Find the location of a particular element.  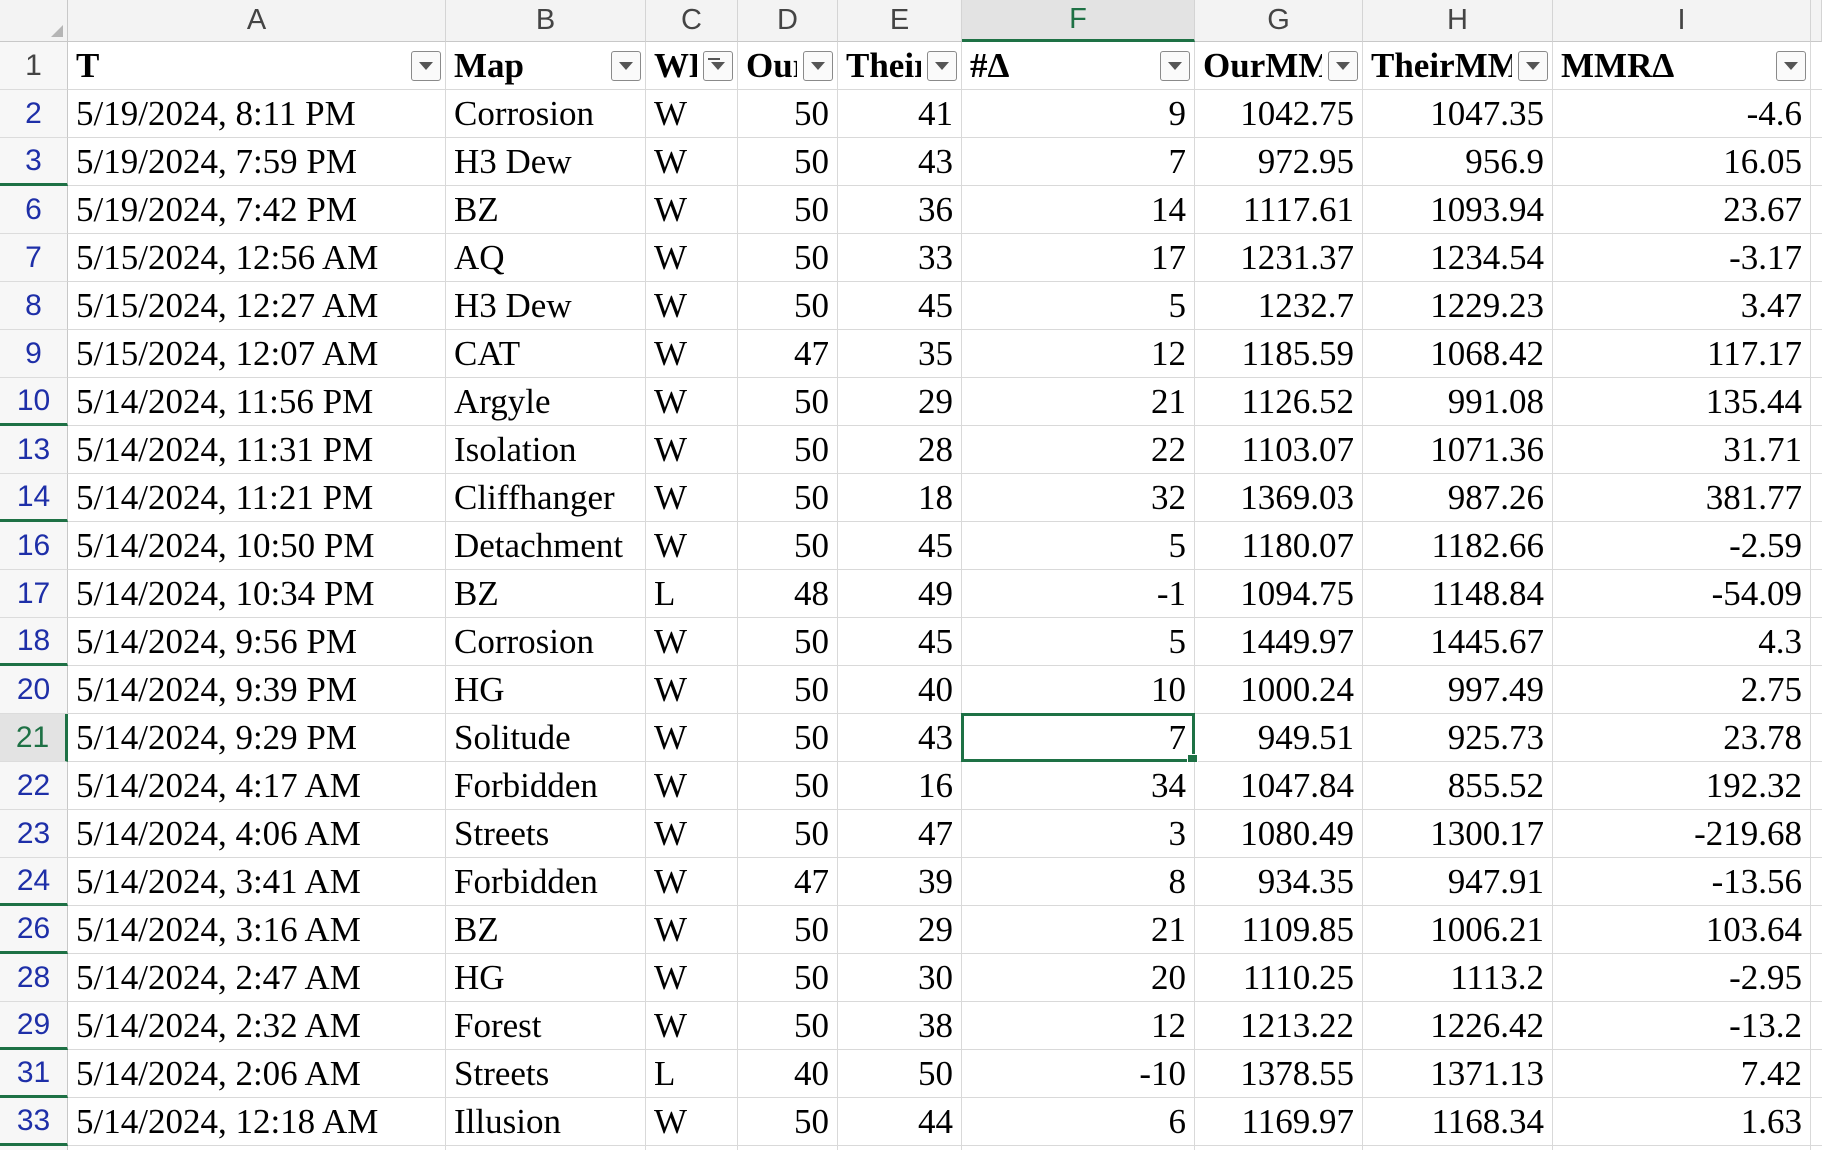

row-header-14: 14 is located at coordinates (34, 498).